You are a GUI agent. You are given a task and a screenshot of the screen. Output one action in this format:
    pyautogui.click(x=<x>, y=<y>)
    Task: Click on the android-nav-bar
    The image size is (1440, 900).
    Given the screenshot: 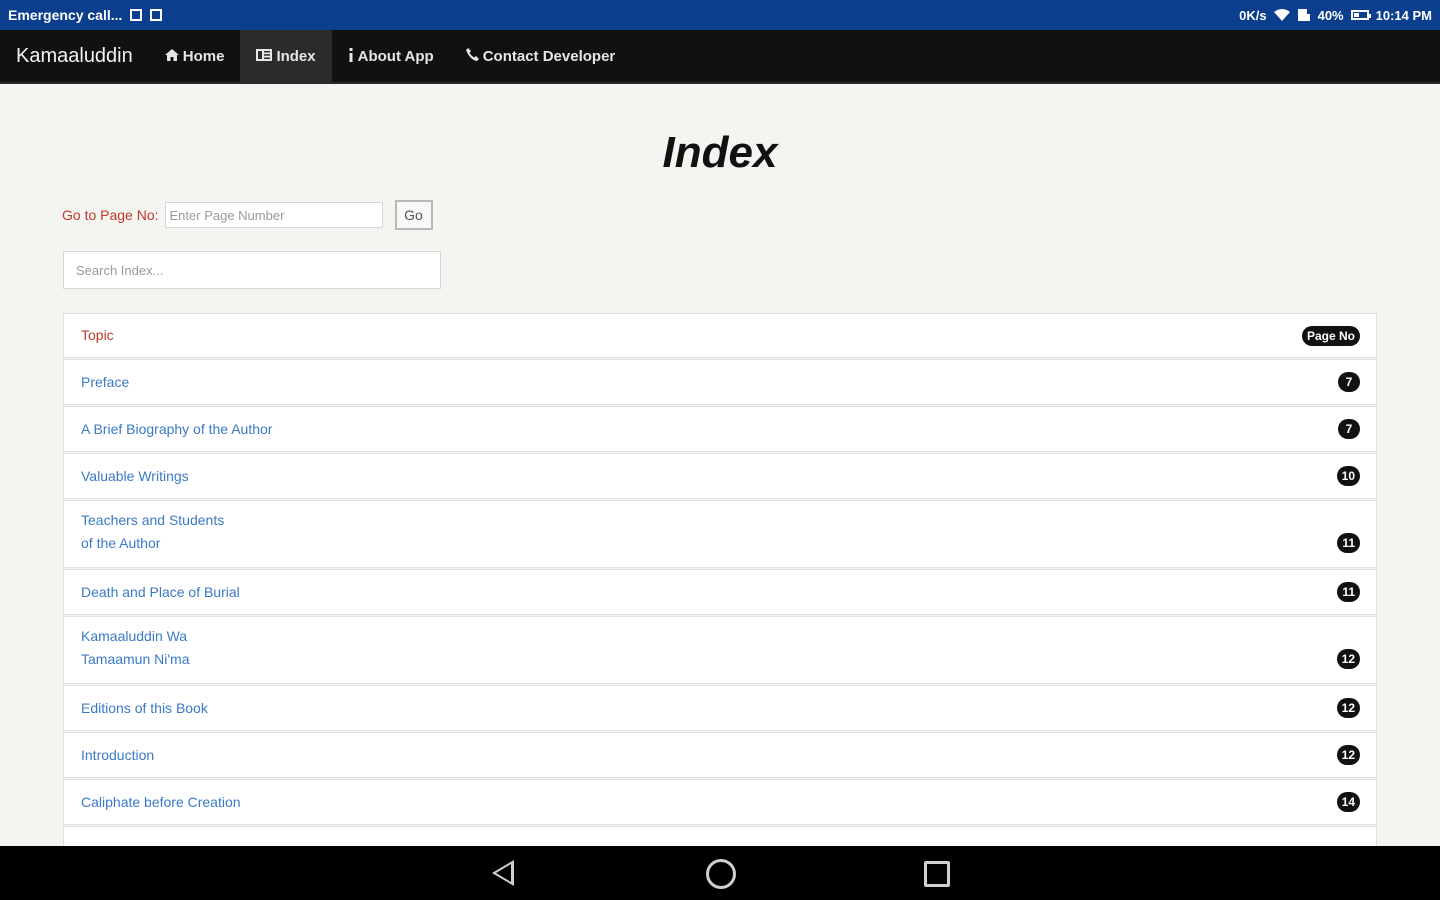 What is the action you would take?
    pyautogui.click(x=720, y=873)
    